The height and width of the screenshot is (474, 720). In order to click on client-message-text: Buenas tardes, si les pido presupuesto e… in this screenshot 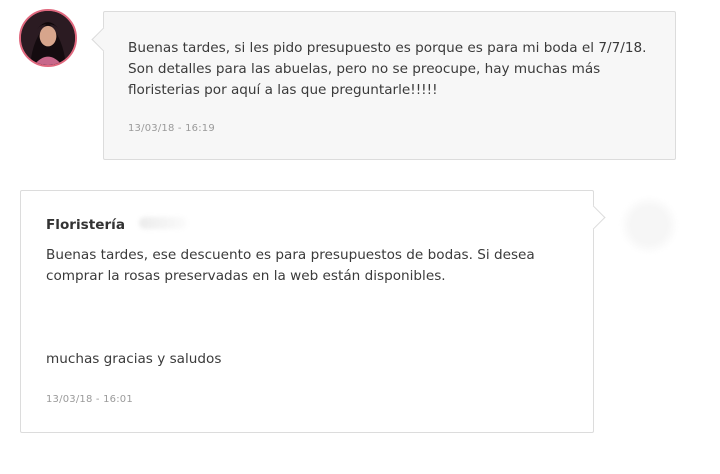, I will do `click(387, 69)`.